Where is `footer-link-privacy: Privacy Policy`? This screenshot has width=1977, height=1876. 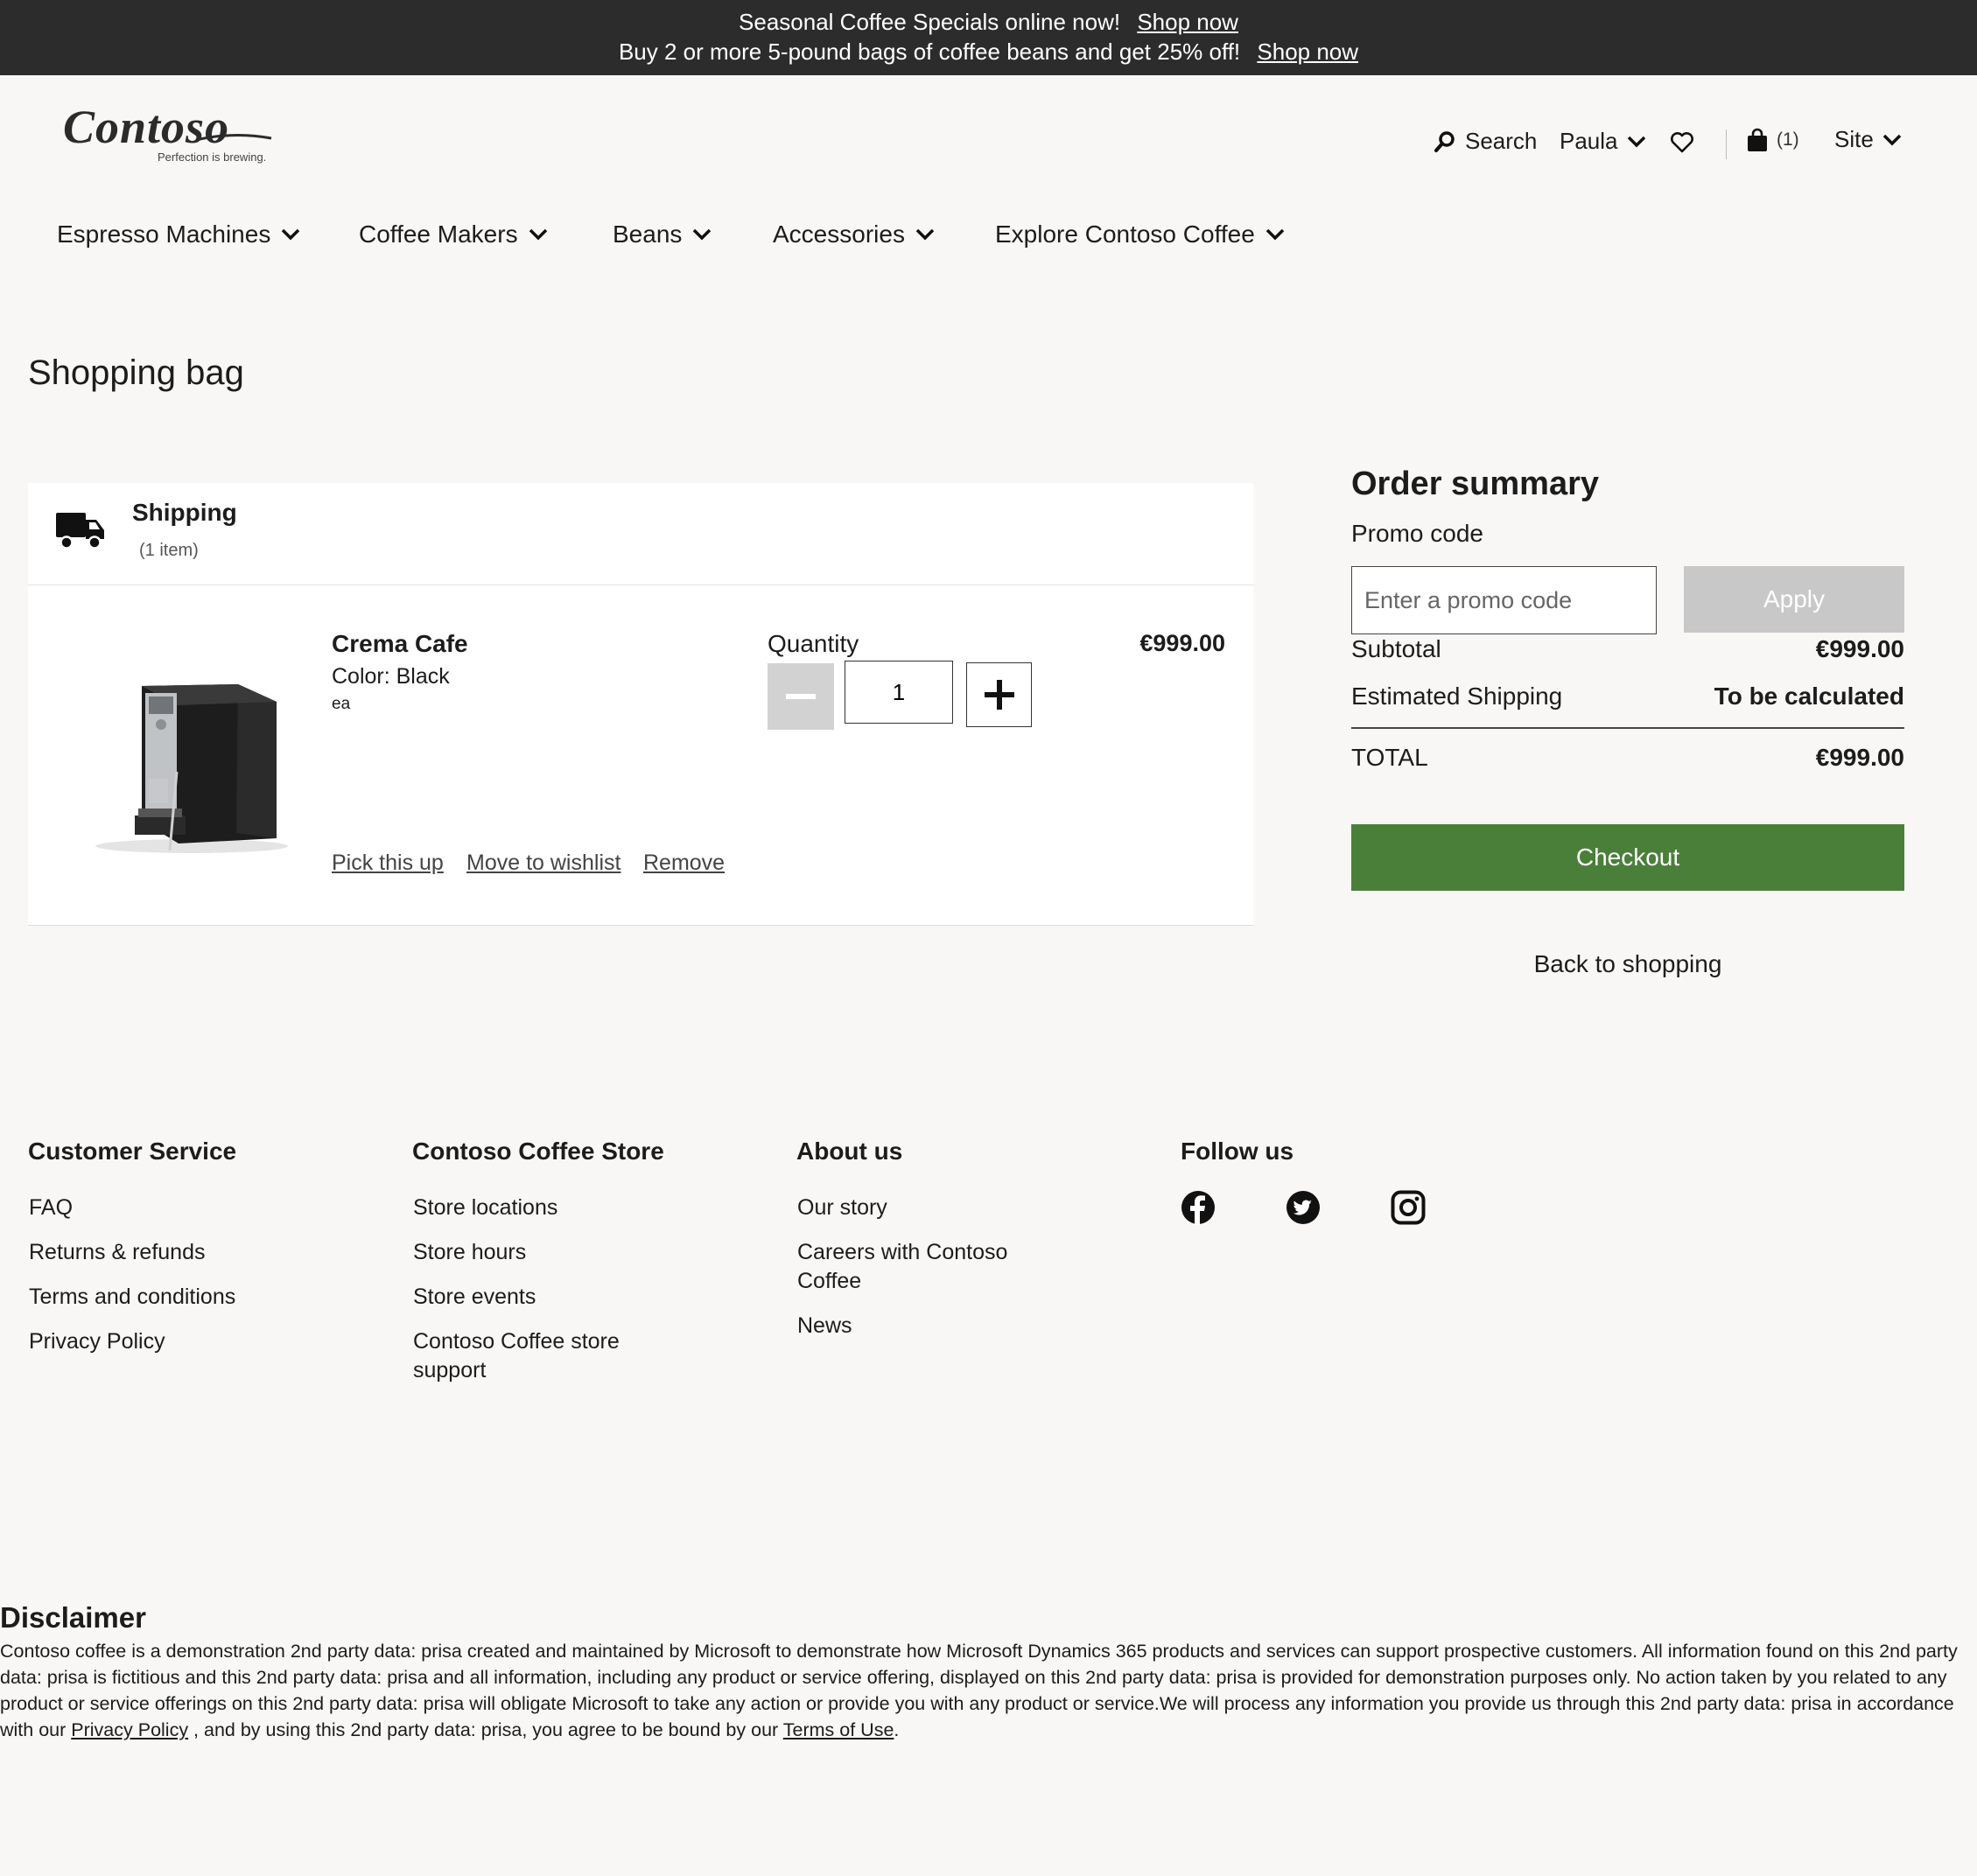
footer-link-privacy: Privacy Policy is located at coordinates (132, 1341).